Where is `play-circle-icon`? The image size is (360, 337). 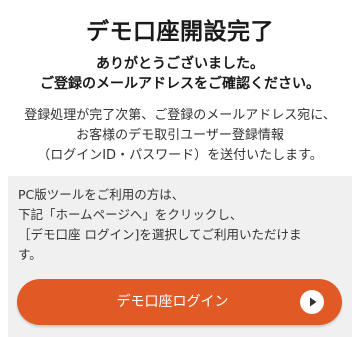
play-circle-icon is located at coordinates (312, 302).